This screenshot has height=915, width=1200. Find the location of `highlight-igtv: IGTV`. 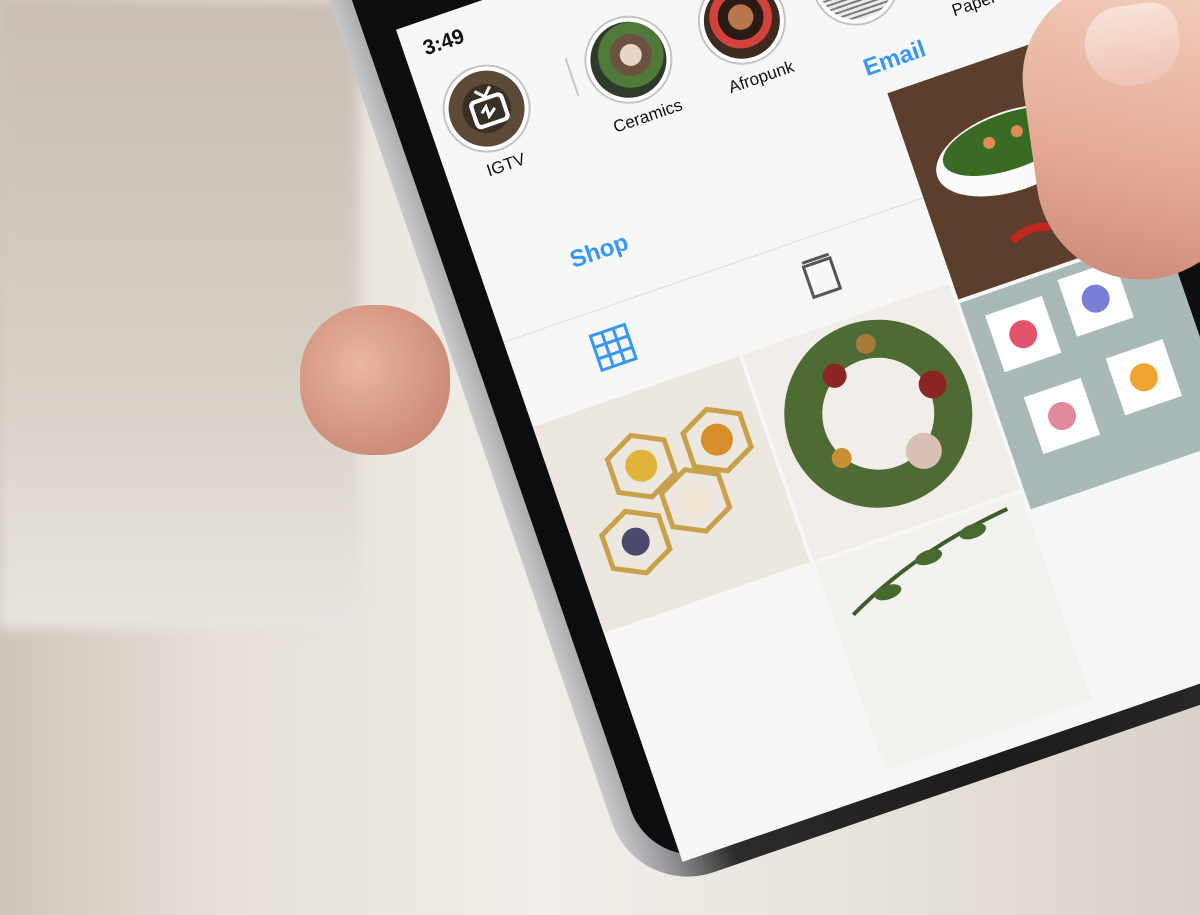

highlight-igtv: IGTV is located at coordinates (491, 121).